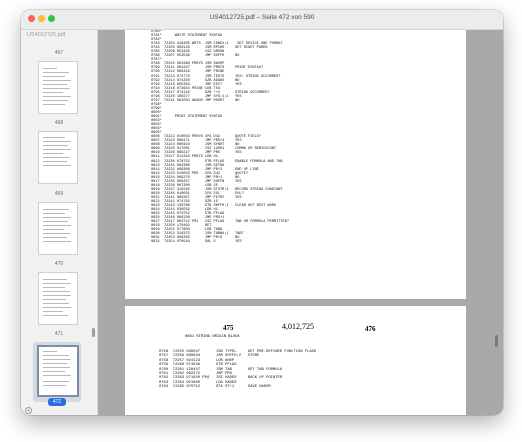  Describe the element at coordinates (370, 329) in the screenshot. I see `page-number-right: 476` at that location.